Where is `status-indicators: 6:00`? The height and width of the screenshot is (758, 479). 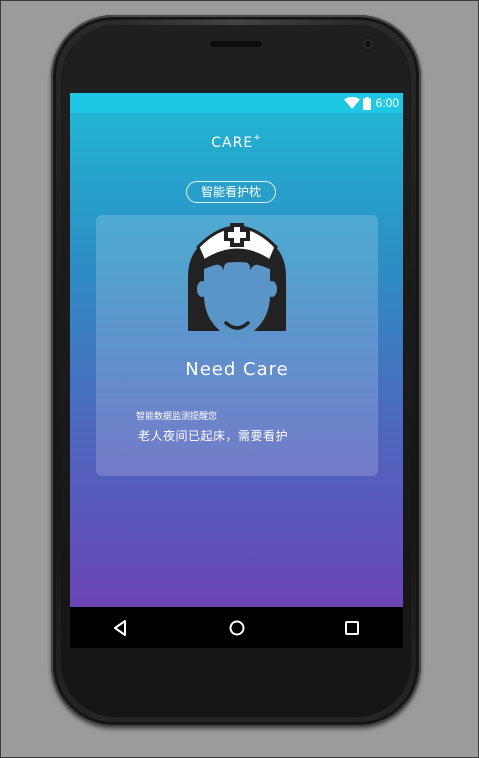
status-indicators: 6:00 is located at coordinates (371, 103).